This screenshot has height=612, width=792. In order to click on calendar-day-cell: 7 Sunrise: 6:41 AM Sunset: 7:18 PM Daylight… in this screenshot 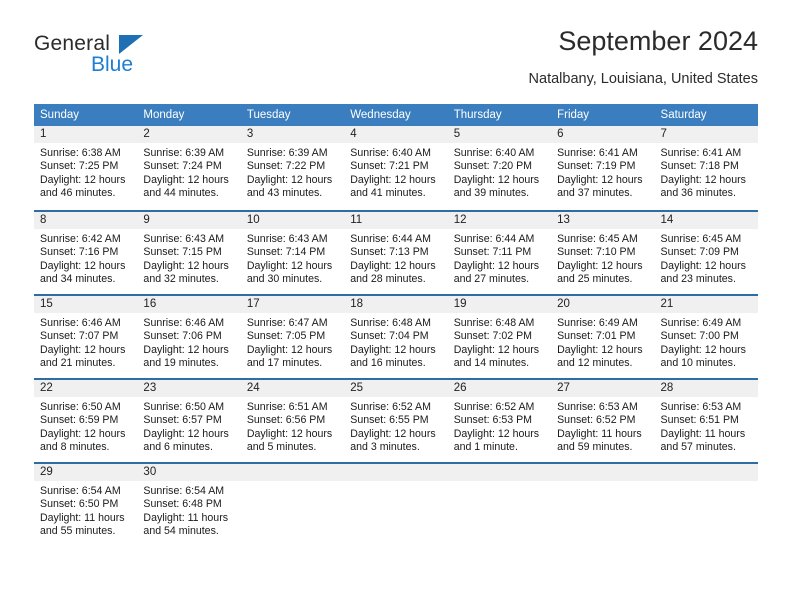, I will do `click(706, 168)`.